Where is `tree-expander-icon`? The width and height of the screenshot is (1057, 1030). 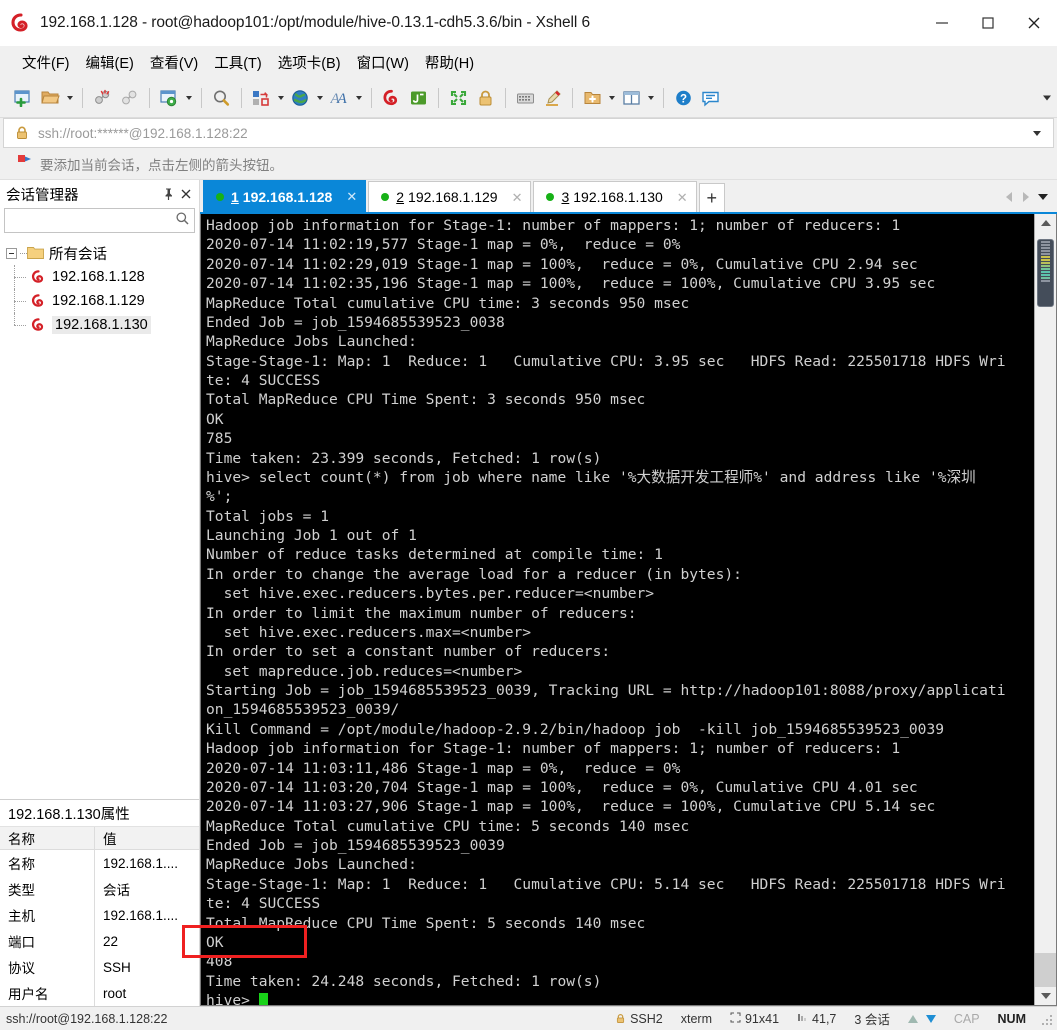 tree-expander-icon is located at coordinates (11, 253).